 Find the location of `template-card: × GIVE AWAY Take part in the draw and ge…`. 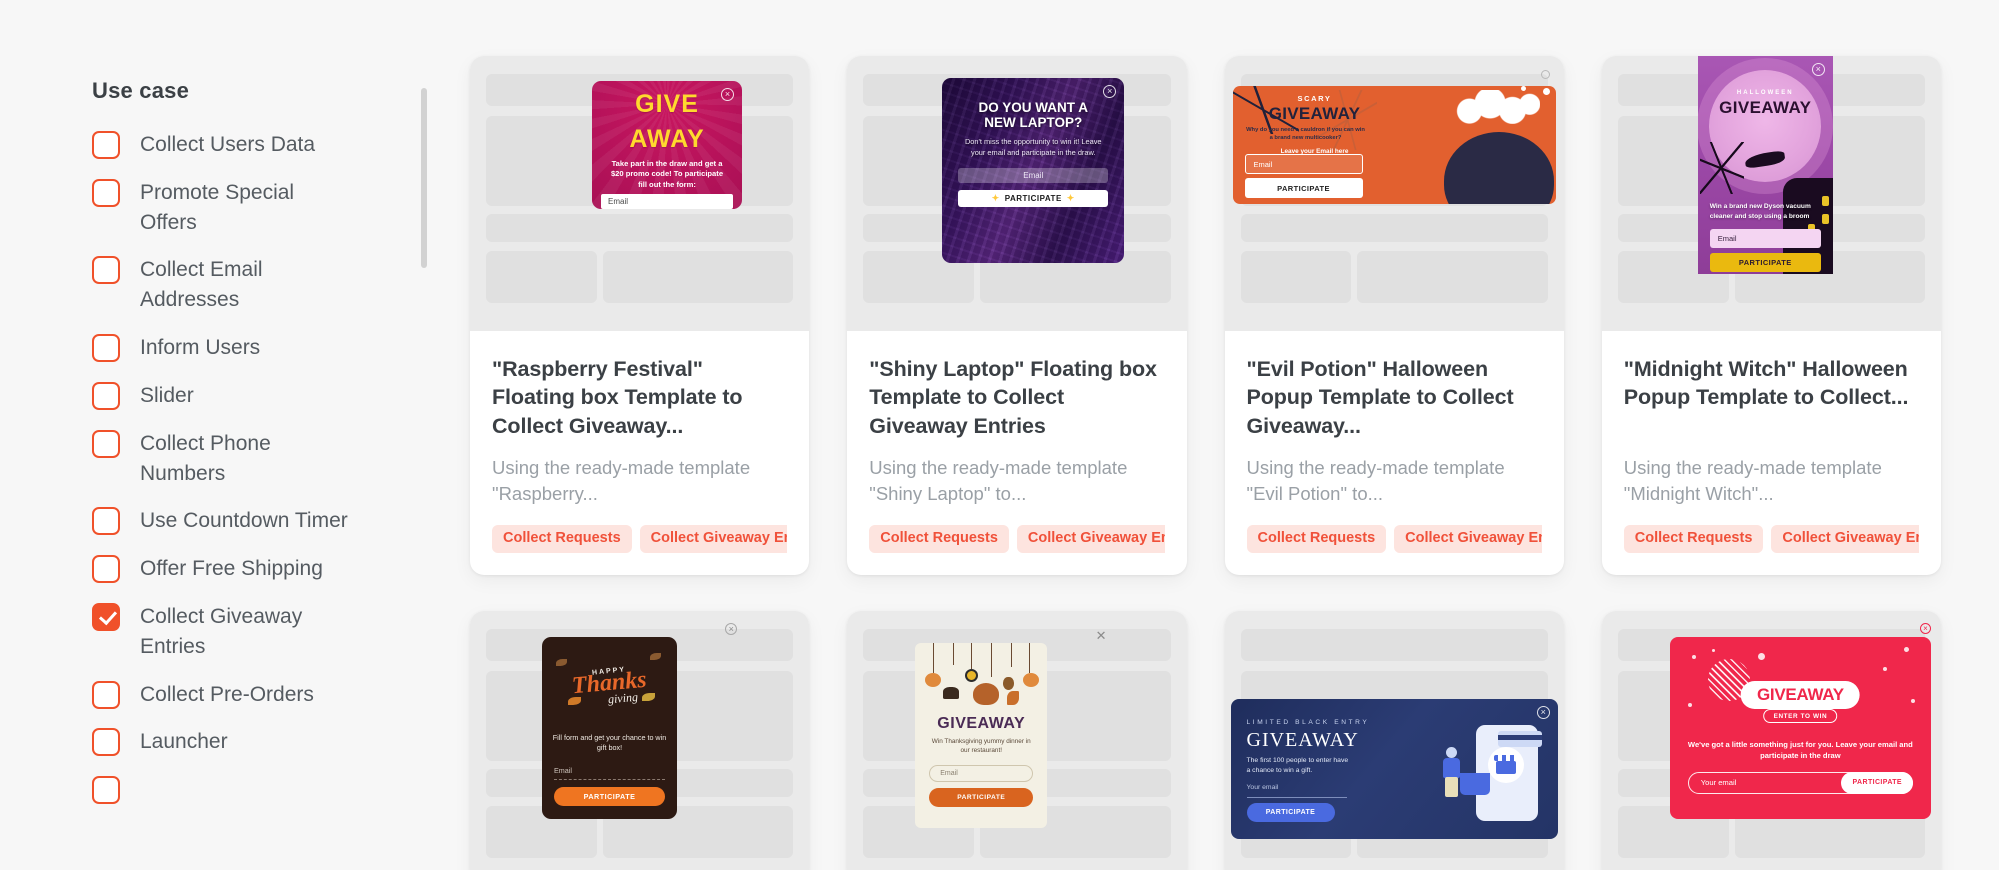

template-card: × GIVE AWAY Take part in the draw and ge… is located at coordinates (640, 315).